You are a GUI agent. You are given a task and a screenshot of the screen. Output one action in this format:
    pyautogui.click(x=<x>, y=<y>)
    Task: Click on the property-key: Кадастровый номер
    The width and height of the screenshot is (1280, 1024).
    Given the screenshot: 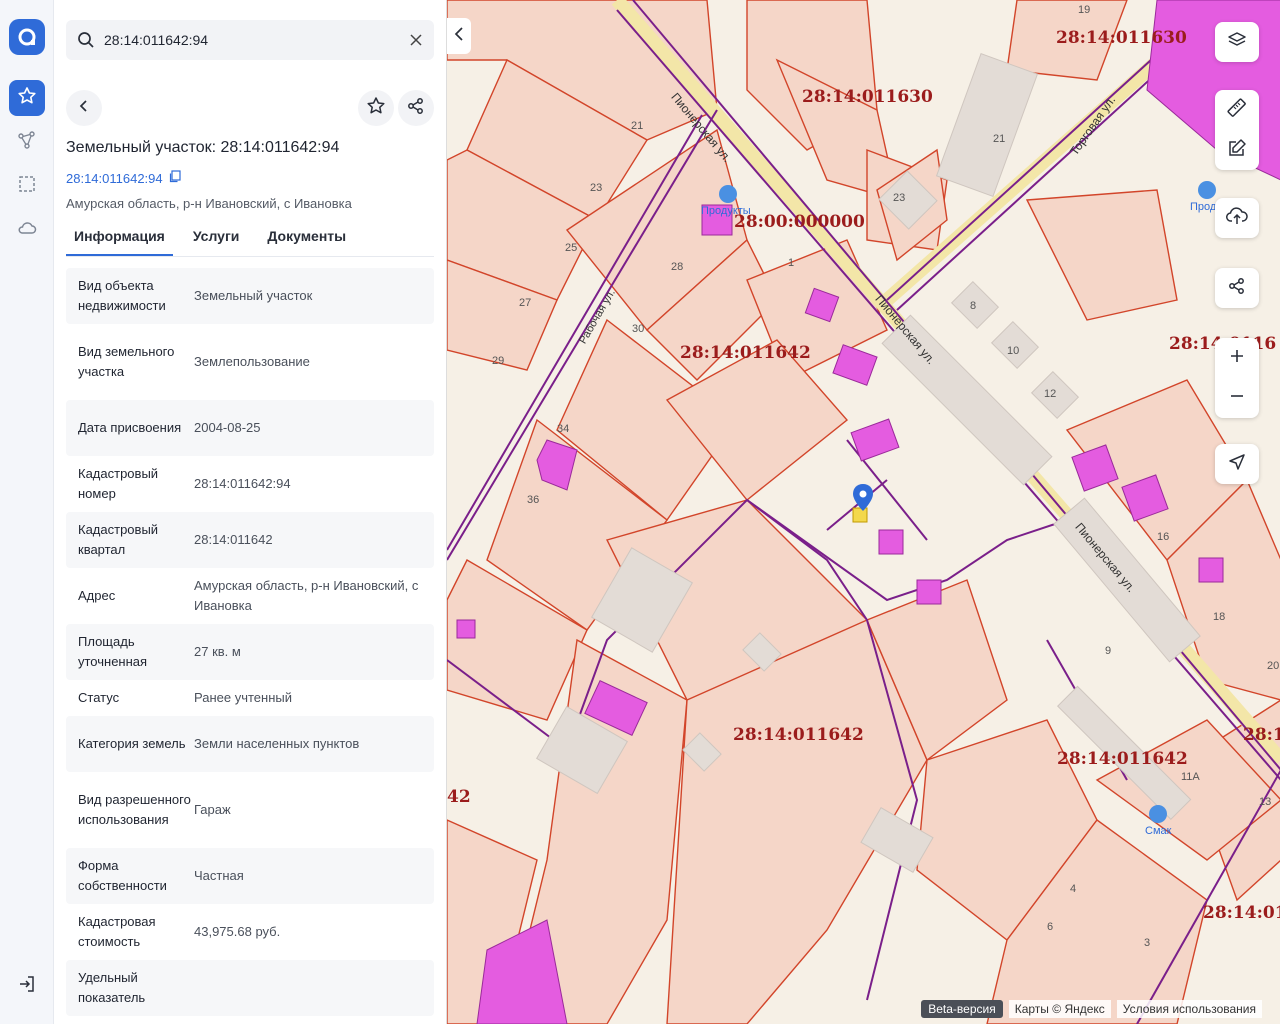 What is the action you would take?
    pyautogui.click(x=118, y=483)
    